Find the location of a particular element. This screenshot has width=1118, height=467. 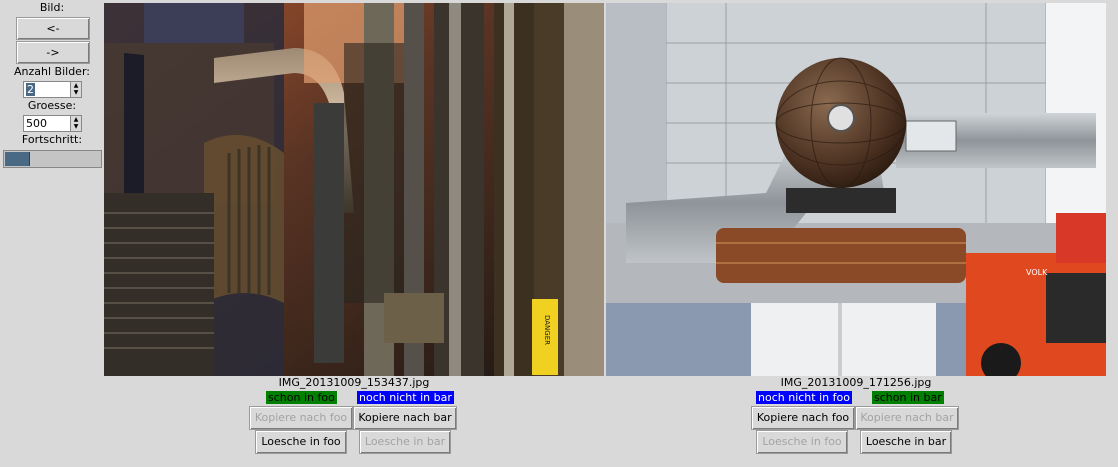

progress-bar is located at coordinates (52, 159).